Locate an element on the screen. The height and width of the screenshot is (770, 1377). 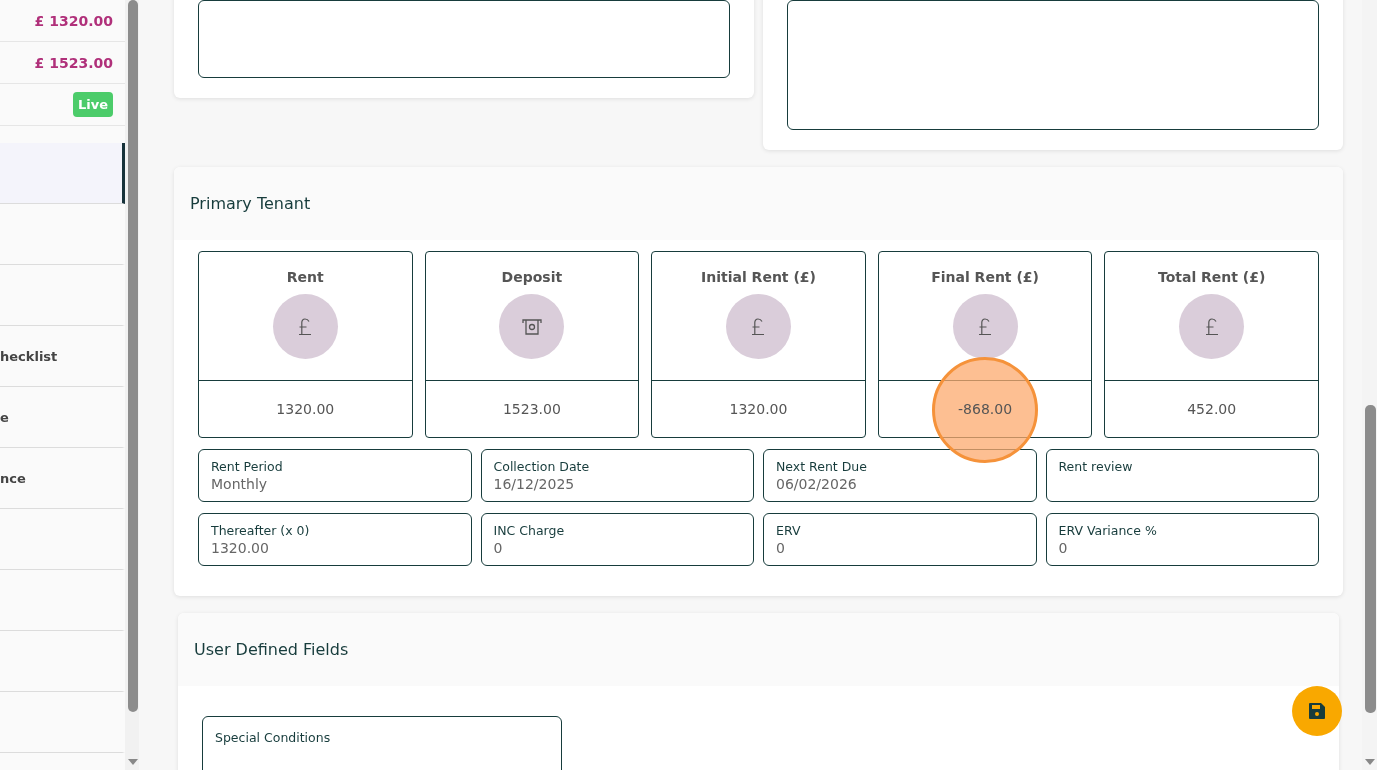
field-label: Rent Period is located at coordinates (247, 466).